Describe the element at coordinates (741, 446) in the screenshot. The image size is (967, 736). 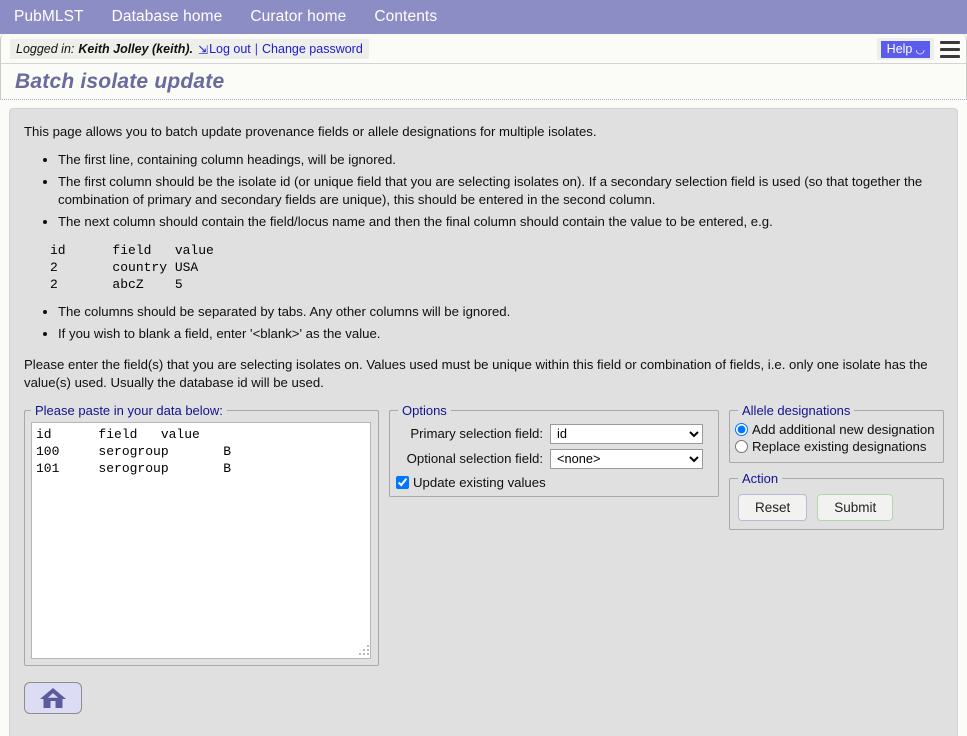
I see `replace-existing-designations-radio` at that location.